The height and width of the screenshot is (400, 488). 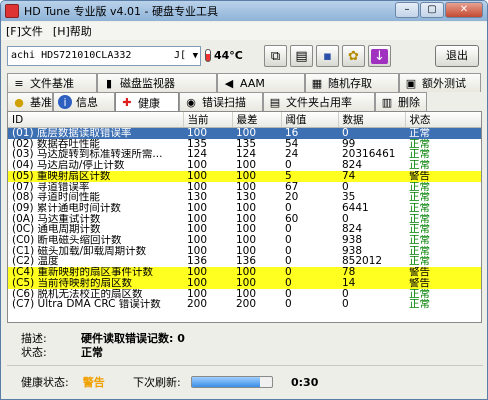 What do you see at coordinates (195, 56) in the screenshot?
I see `chevron-down-icon: ▼` at bounding box center [195, 56].